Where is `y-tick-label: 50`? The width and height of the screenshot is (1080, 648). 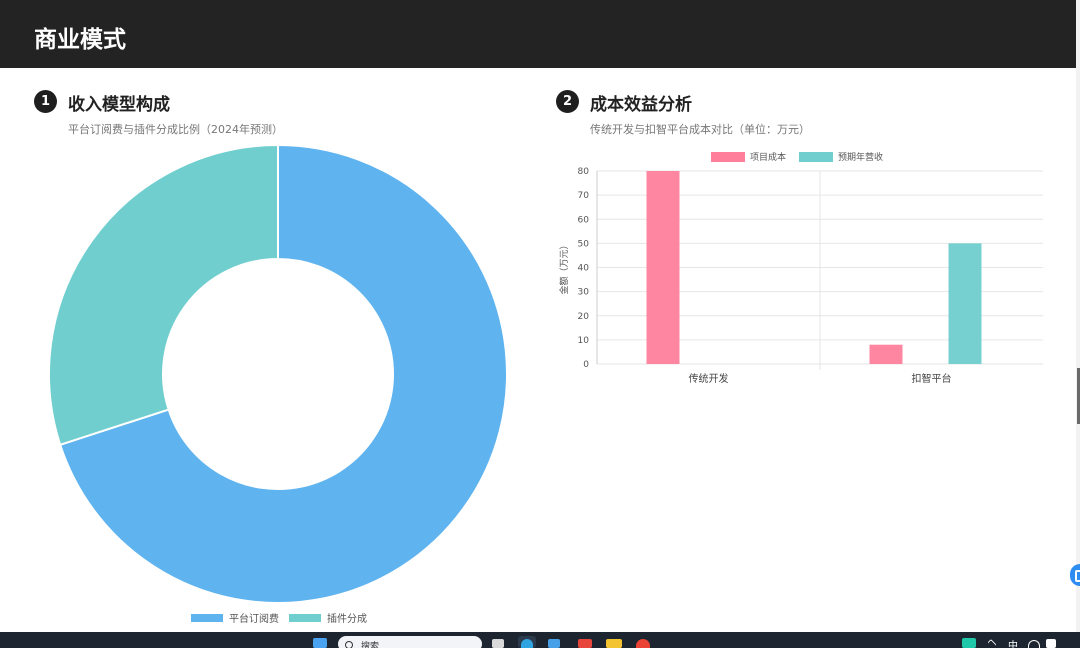
y-tick-label: 50 is located at coordinates (584, 244).